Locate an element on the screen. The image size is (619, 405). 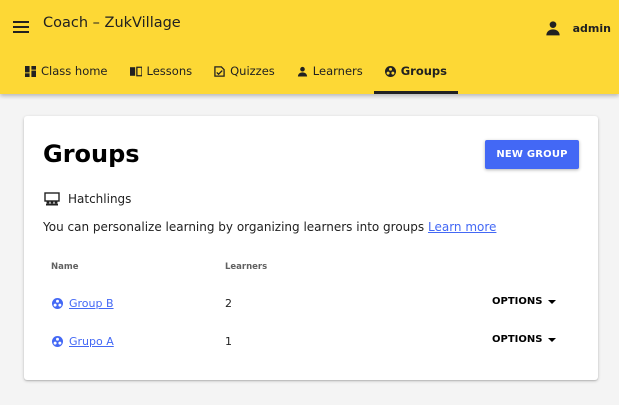
book-icon is located at coordinates (135, 71).